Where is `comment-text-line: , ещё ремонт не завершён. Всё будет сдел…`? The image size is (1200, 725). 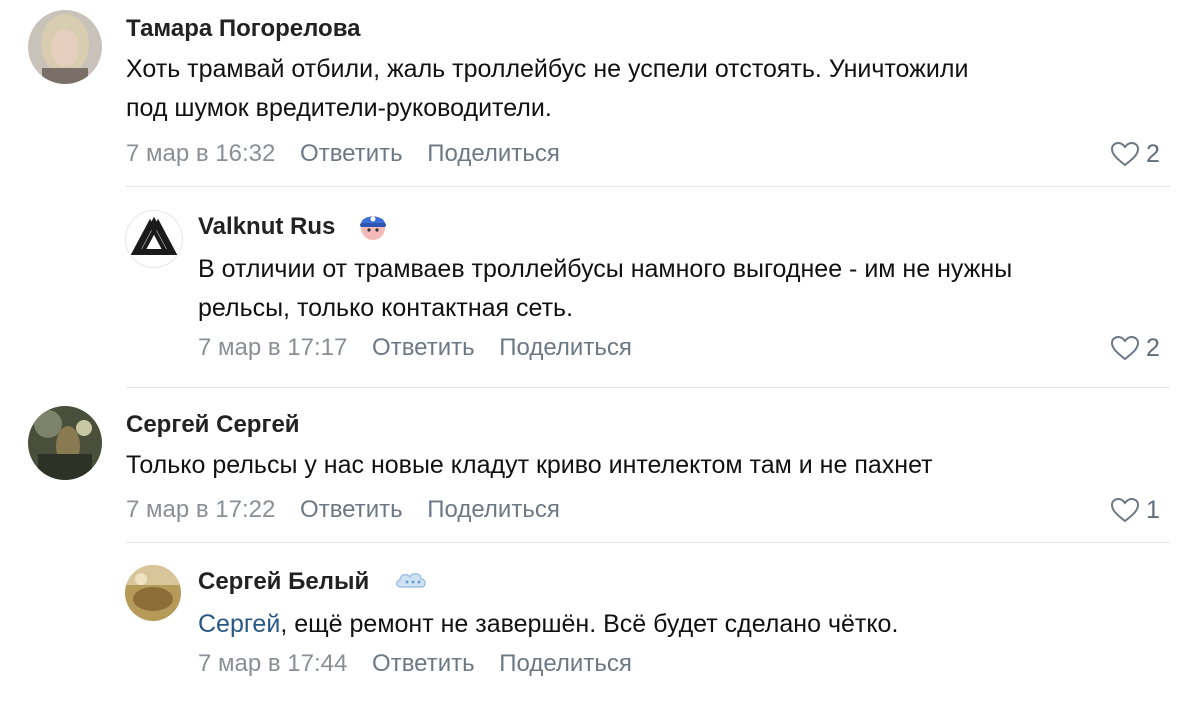 comment-text-line: , ещё ремонт не завершён. Всё будет сдел… is located at coordinates (589, 624).